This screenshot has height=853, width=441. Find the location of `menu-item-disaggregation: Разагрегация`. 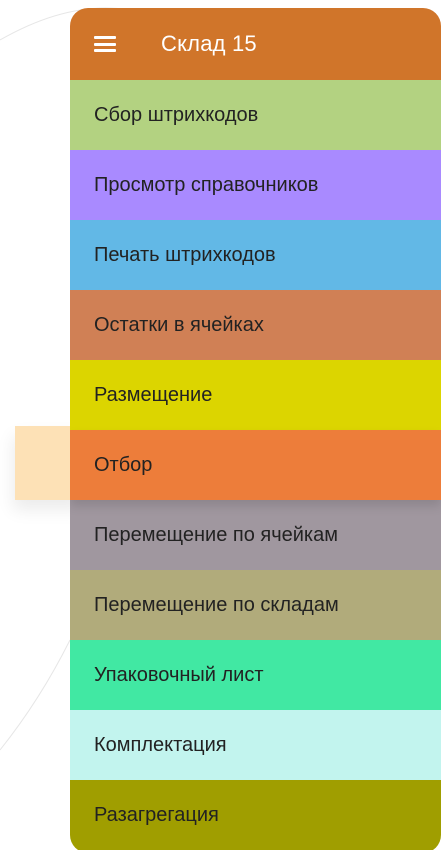

menu-item-disaggregation: Разагрегация is located at coordinates (255, 815).